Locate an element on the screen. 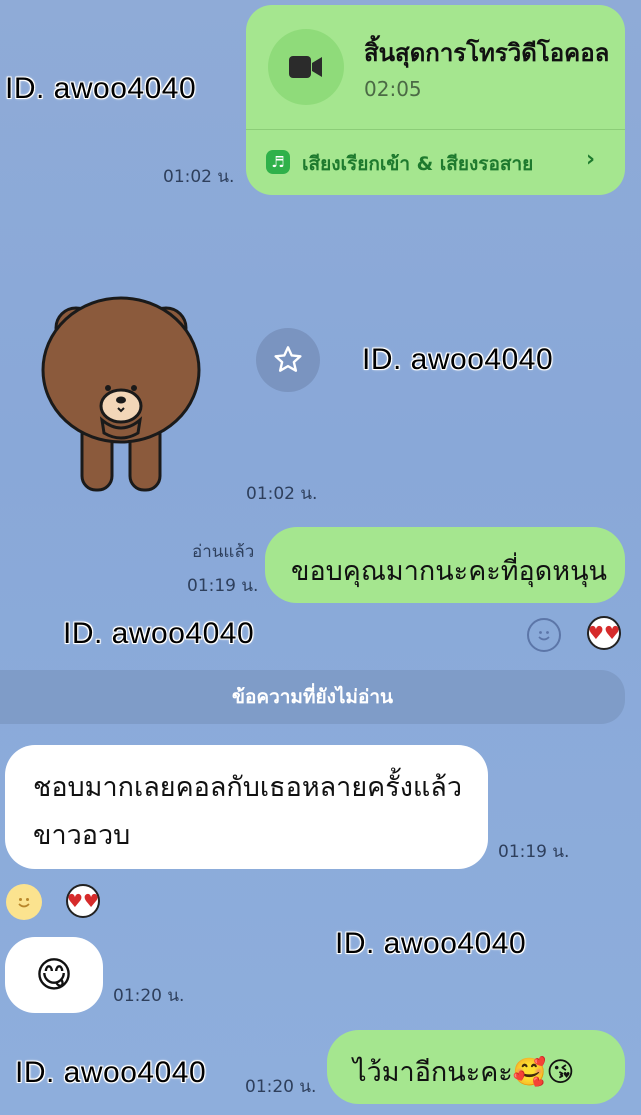 The height and width of the screenshot is (1115, 641). message-text: ไว้มาอีกนะคะ🥰😘 is located at coordinates (464, 1072).